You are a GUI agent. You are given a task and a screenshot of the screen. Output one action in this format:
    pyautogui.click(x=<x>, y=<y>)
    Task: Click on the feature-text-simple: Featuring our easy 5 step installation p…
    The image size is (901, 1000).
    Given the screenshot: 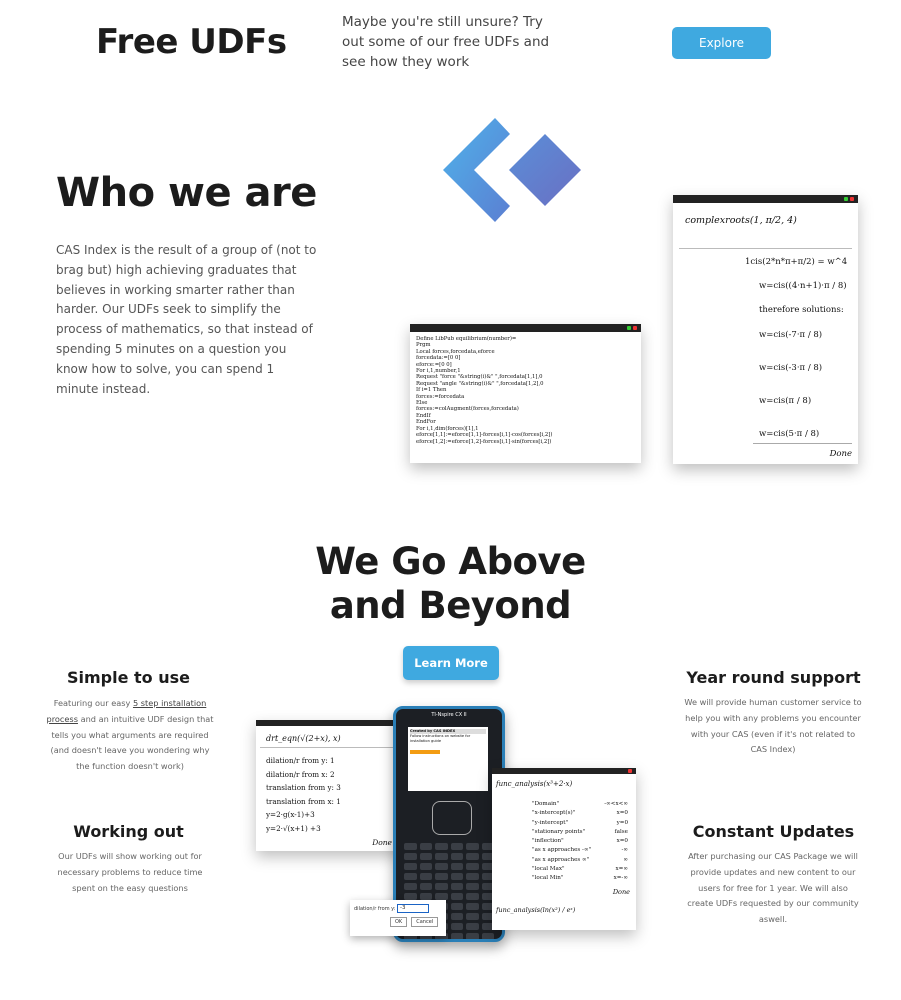 What is the action you would take?
    pyautogui.click(x=130, y=735)
    